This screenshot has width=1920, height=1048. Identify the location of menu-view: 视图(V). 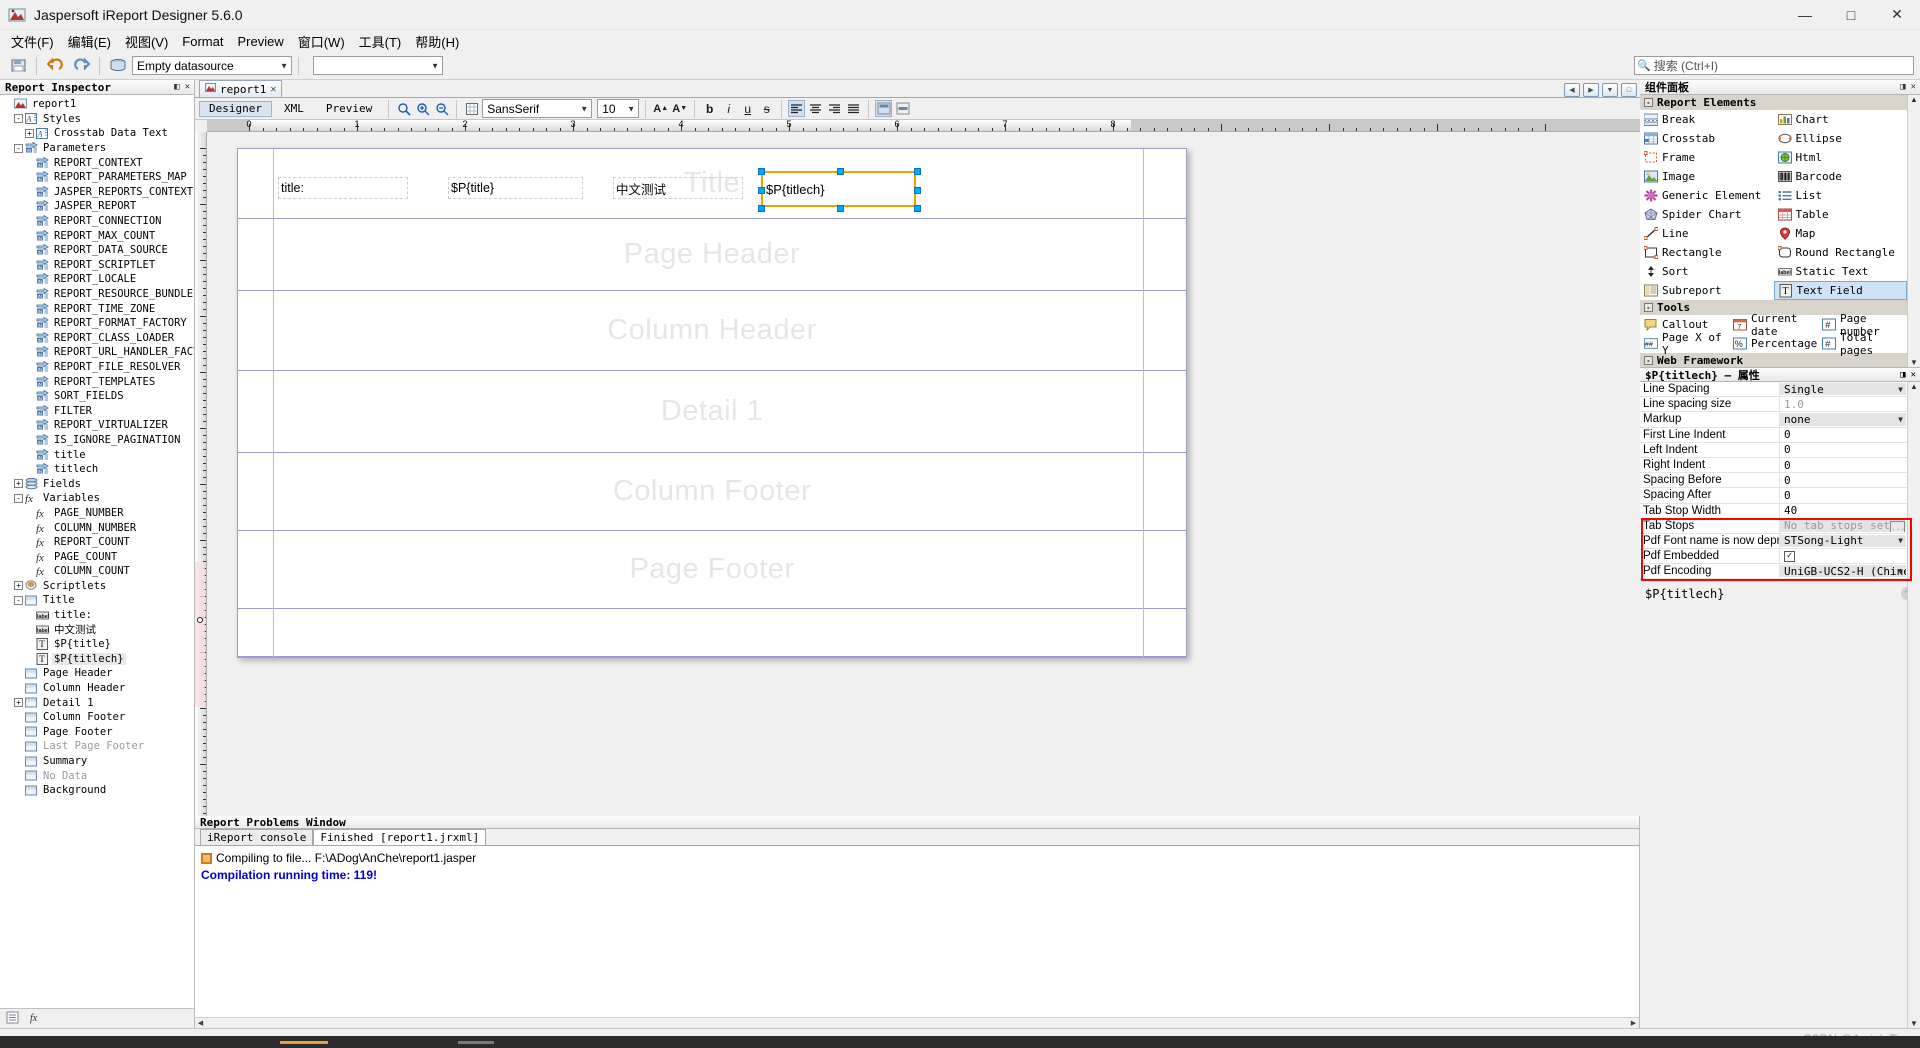
(146, 41).